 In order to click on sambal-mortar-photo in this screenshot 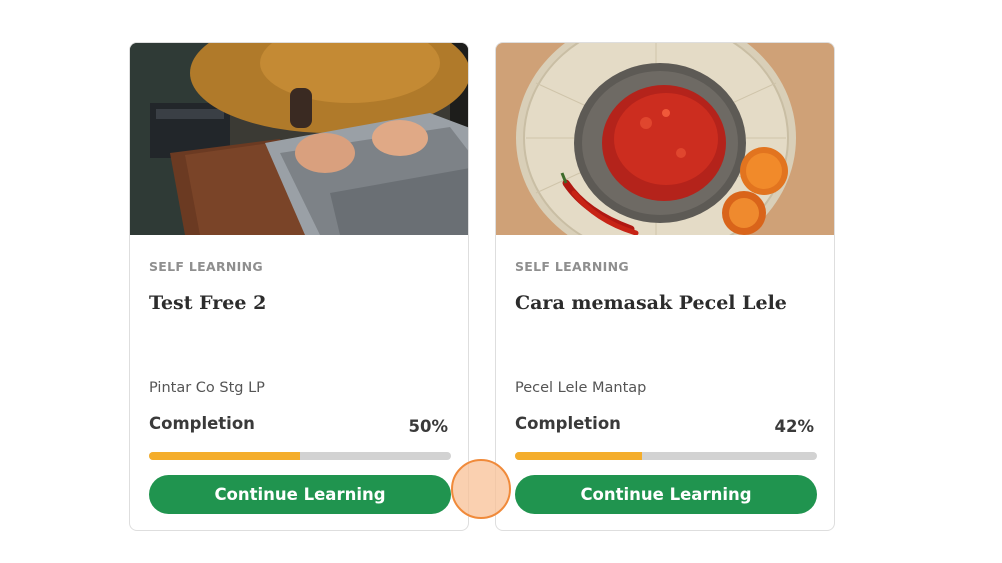, I will do `click(665, 139)`.